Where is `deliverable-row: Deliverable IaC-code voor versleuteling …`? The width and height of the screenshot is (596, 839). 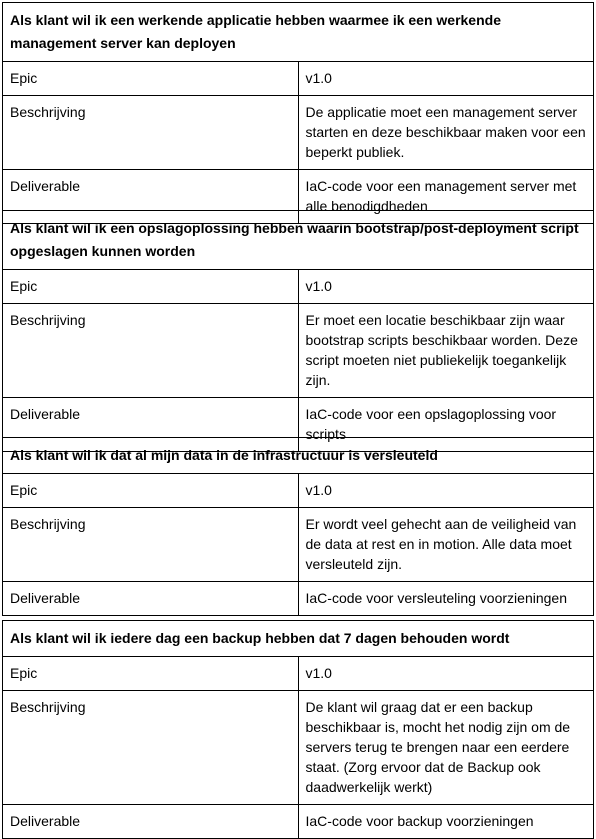
deliverable-row: Deliverable IaC-code voor versleuteling … is located at coordinates (298, 598).